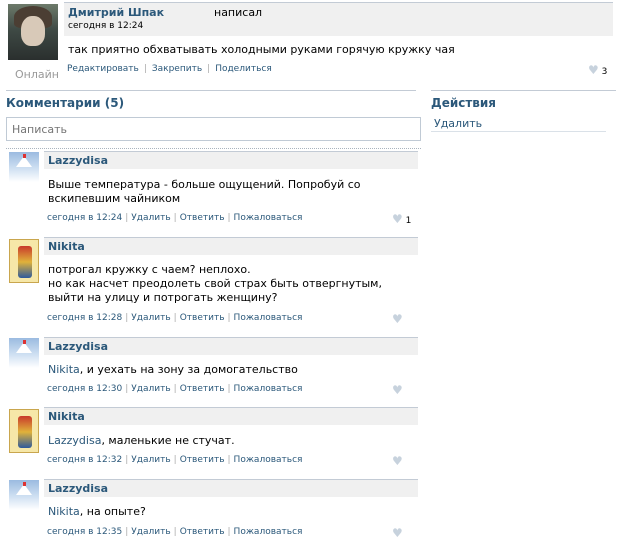  Describe the element at coordinates (213, 129) in the screenshot. I see `comment-input` at that location.